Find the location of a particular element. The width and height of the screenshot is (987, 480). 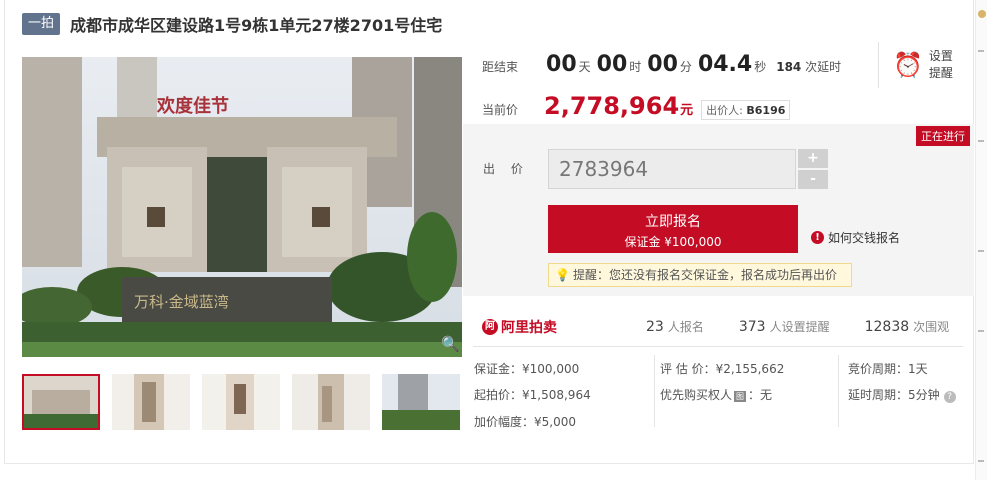

priority-value: ：无 is located at coordinates (760, 395).